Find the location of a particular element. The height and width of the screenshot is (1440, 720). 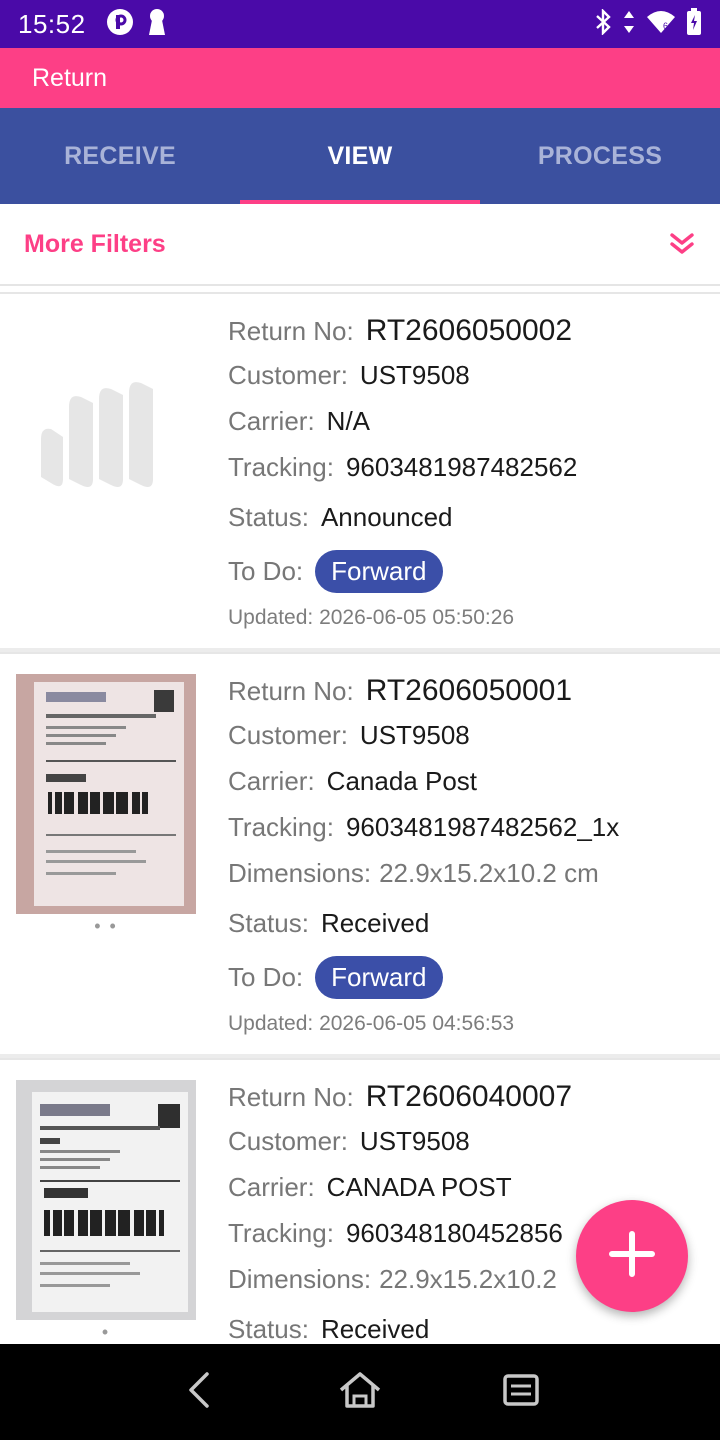

status-row: Status: Announced is located at coordinates (340, 517).